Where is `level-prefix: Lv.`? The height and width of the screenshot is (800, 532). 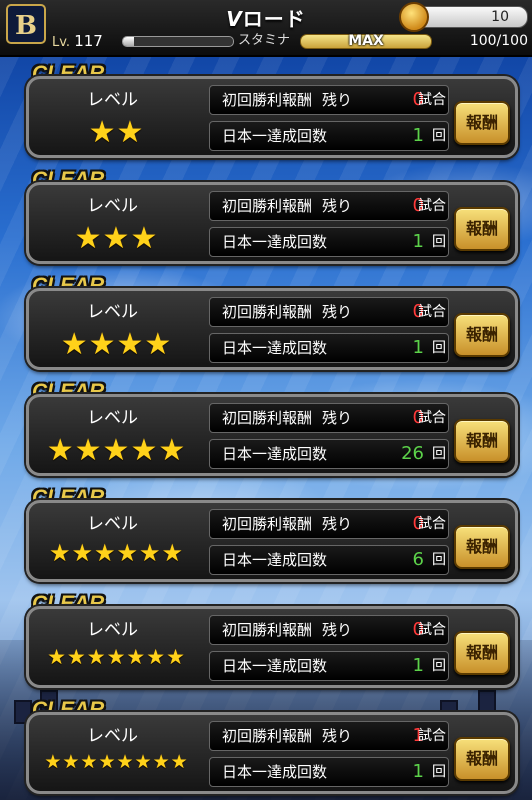 level-prefix: Lv. is located at coordinates (61, 42).